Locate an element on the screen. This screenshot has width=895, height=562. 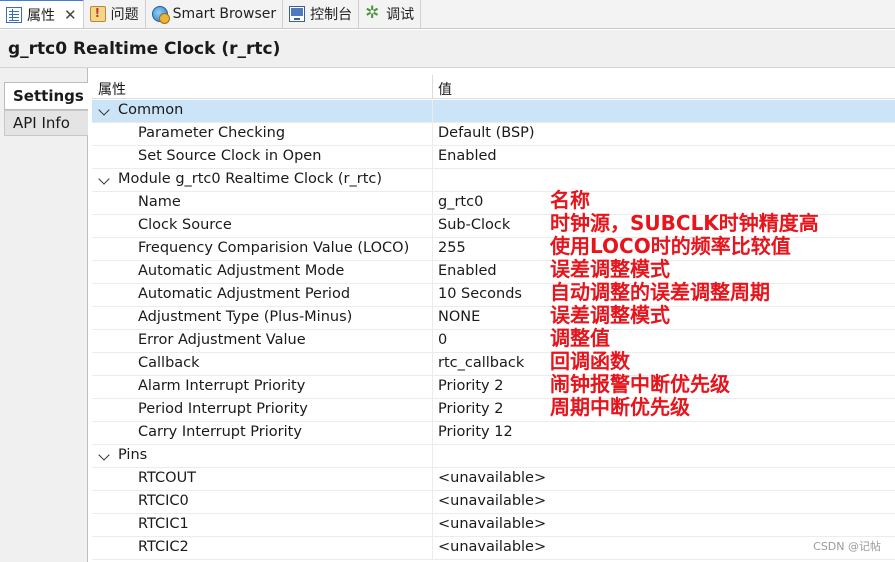
property-name: Name is located at coordinates (159, 202).